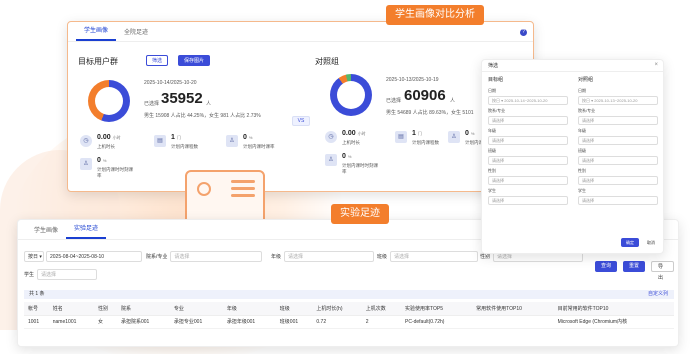 The width and height of the screenshot is (695, 354). What do you see at coordinates (613, 309) in the screenshot?
I see `col-current-software: 目前常用的软件TOP10` at bounding box center [613, 309].